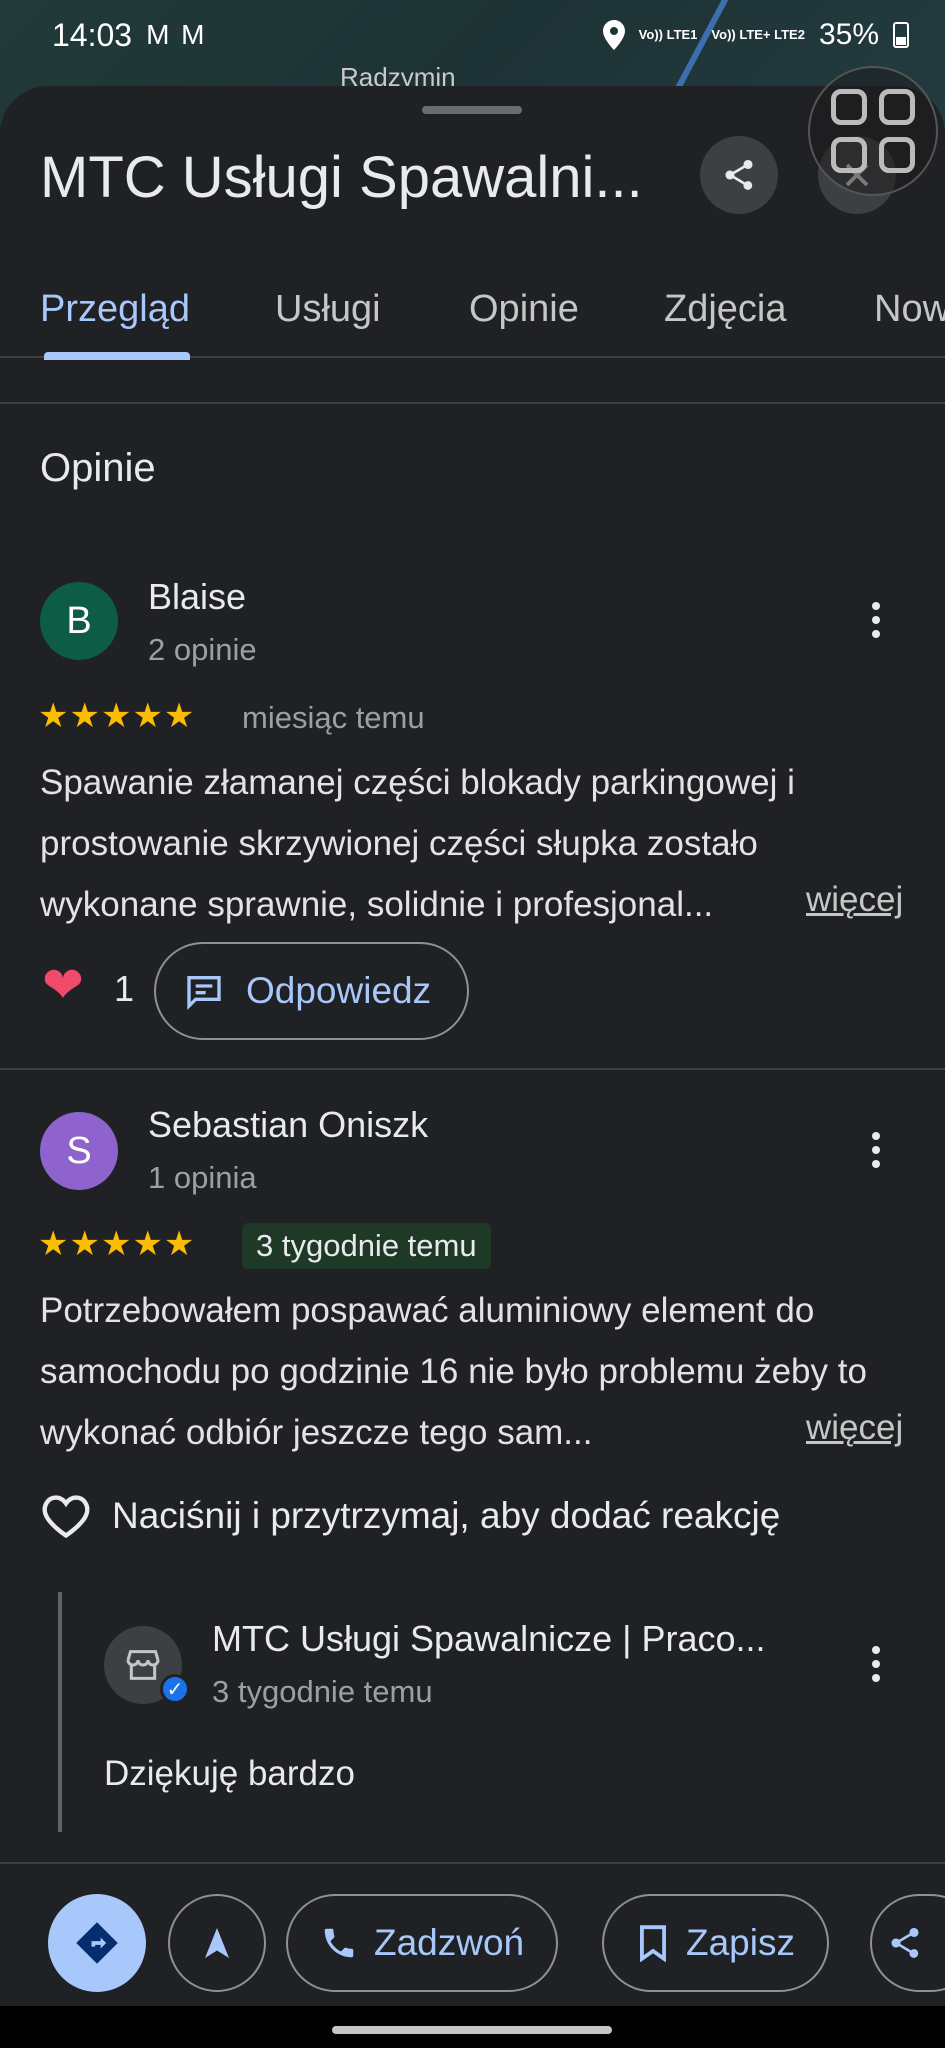 Image resolution: width=945 pixels, height=2048 pixels. Describe the element at coordinates (472, 2030) in the screenshot. I see `home-gesture-handle` at that location.